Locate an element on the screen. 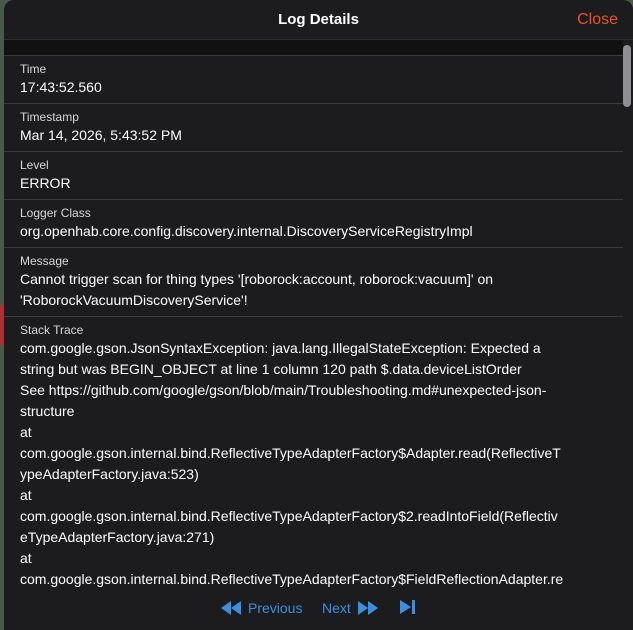 The image size is (633, 630). message-label: Message is located at coordinates (44, 261).